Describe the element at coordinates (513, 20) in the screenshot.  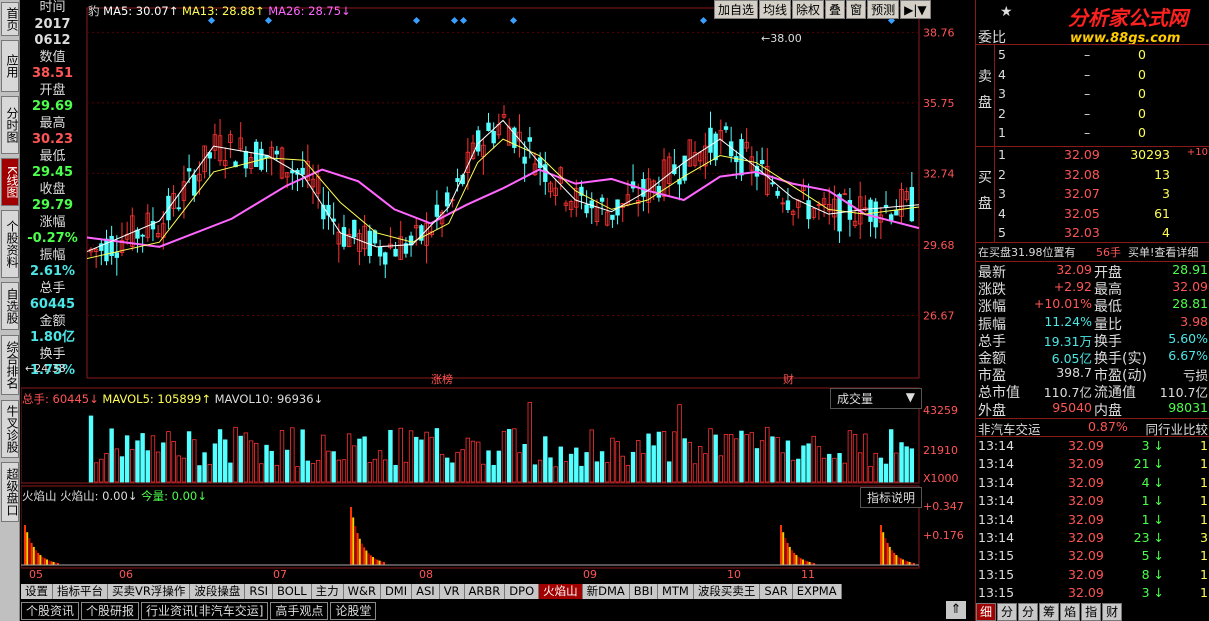
I see `signal-marker` at that location.